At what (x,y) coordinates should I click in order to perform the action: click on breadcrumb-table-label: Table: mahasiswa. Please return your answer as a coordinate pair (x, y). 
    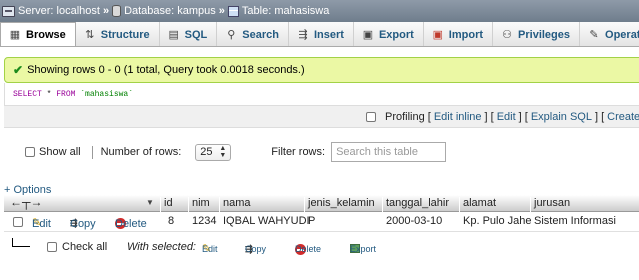
    Looking at the image, I should click on (285, 11).